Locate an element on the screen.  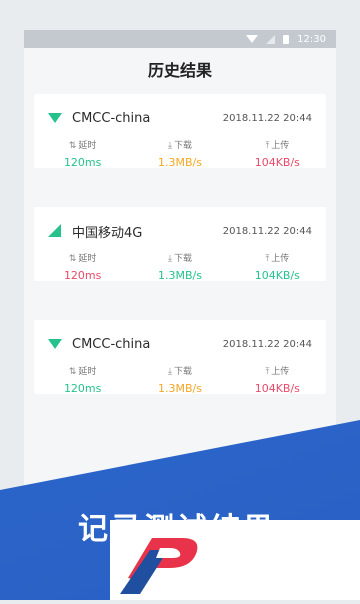
card-header: 中国移动4G 2018.11.22 20:44 is located at coordinates (180, 232).